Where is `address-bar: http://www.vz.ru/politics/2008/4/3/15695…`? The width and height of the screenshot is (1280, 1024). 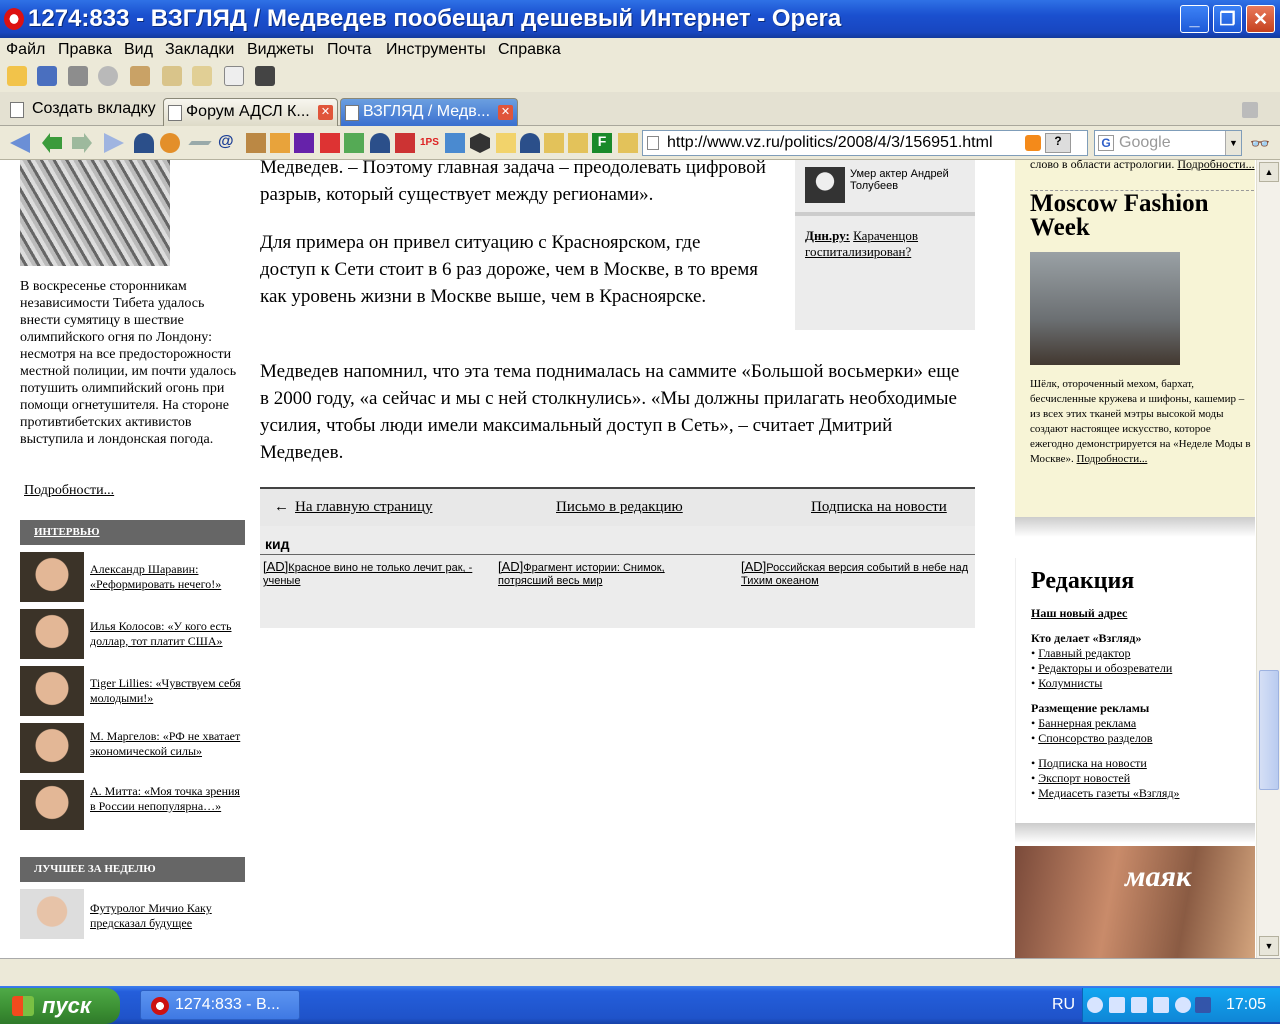 address-bar: http://www.vz.ru/politics/2008/4/3/15695… is located at coordinates (865, 143).